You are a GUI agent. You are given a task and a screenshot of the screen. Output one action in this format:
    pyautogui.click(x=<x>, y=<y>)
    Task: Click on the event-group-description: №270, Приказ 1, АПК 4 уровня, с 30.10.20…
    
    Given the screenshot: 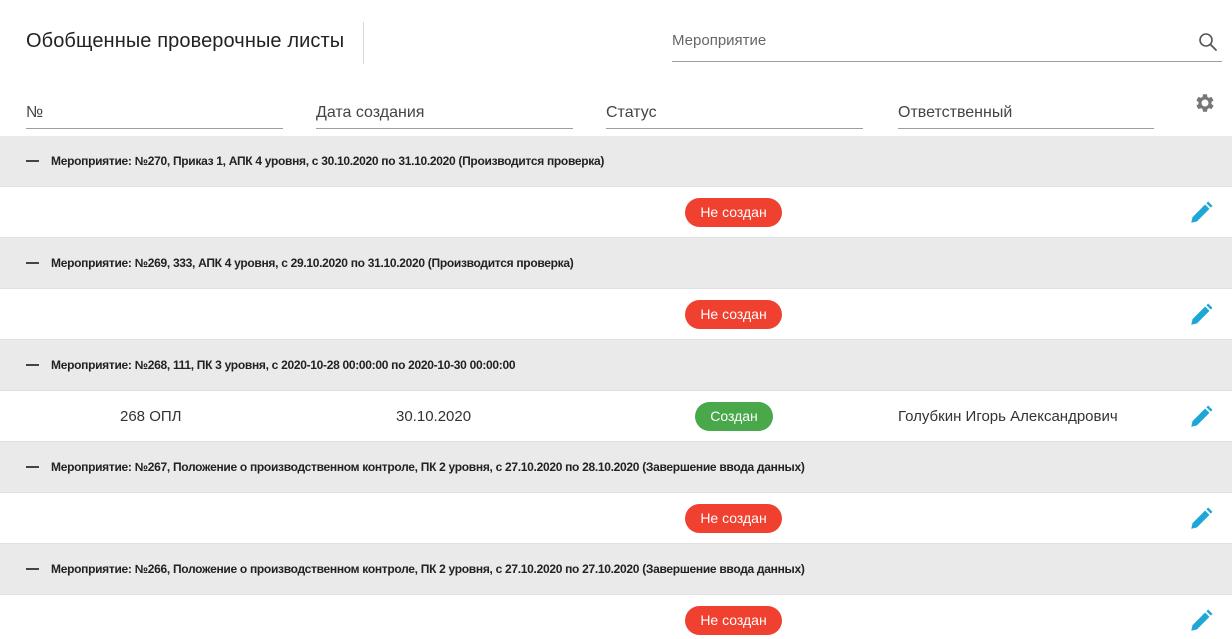 What is the action you would take?
    pyautogui.click(x=369, y=161)
    